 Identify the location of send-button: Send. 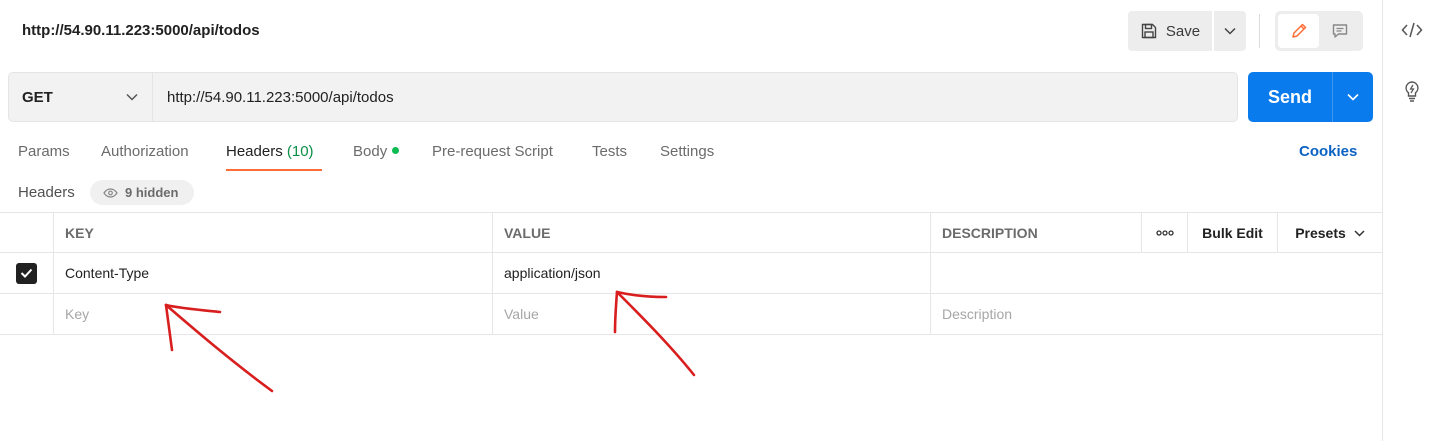
(1290, 97).